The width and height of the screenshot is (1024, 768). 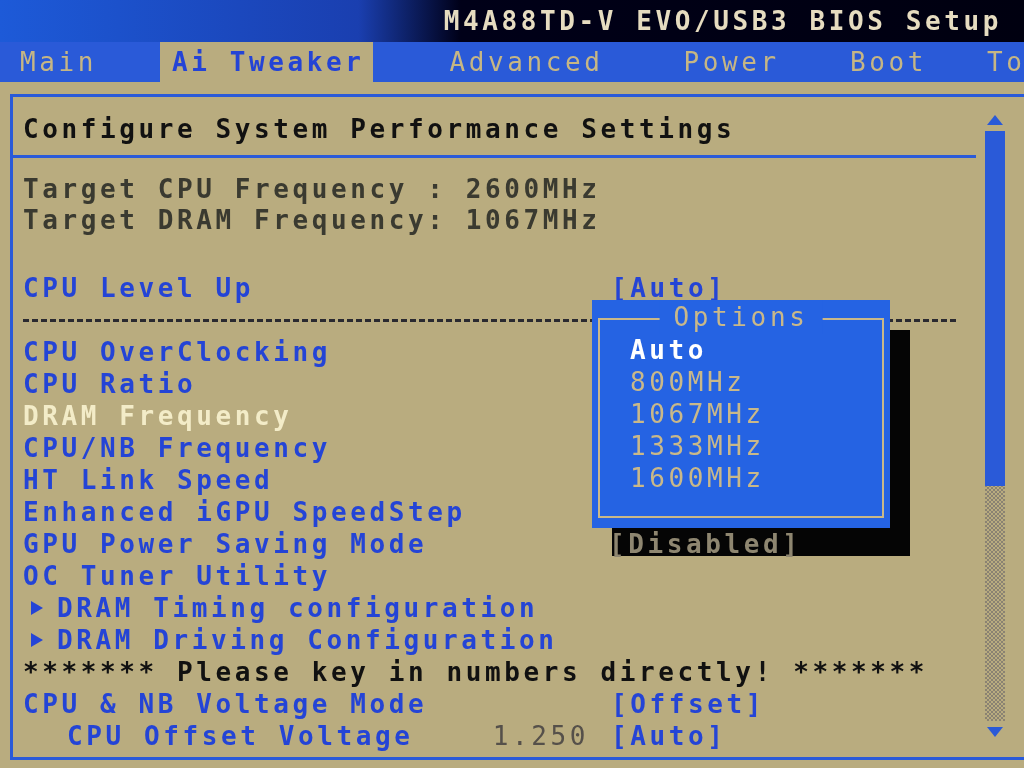 I want to click on window-title: M4A88TD-V EVO/USB3 BIOS Setup, so click(x=722, y=21).